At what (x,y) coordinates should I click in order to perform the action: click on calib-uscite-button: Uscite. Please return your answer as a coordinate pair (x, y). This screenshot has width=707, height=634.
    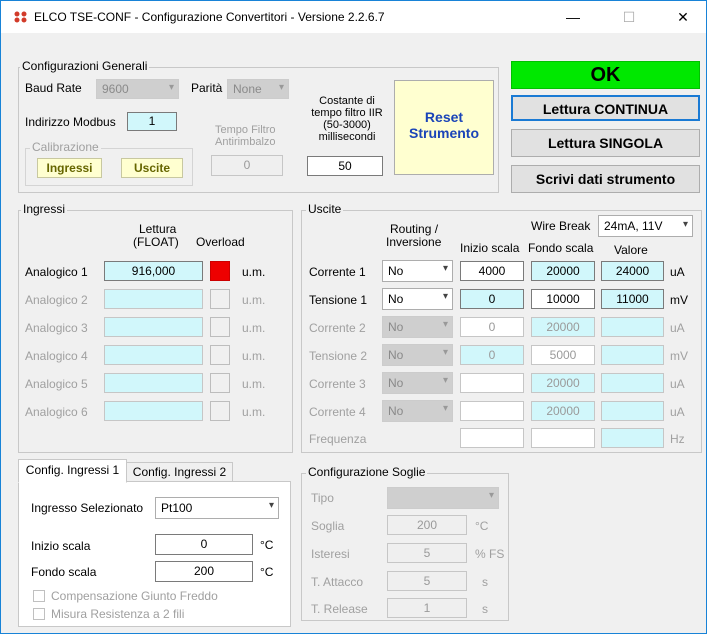
    Looking at the image, I should click on (152, 168).